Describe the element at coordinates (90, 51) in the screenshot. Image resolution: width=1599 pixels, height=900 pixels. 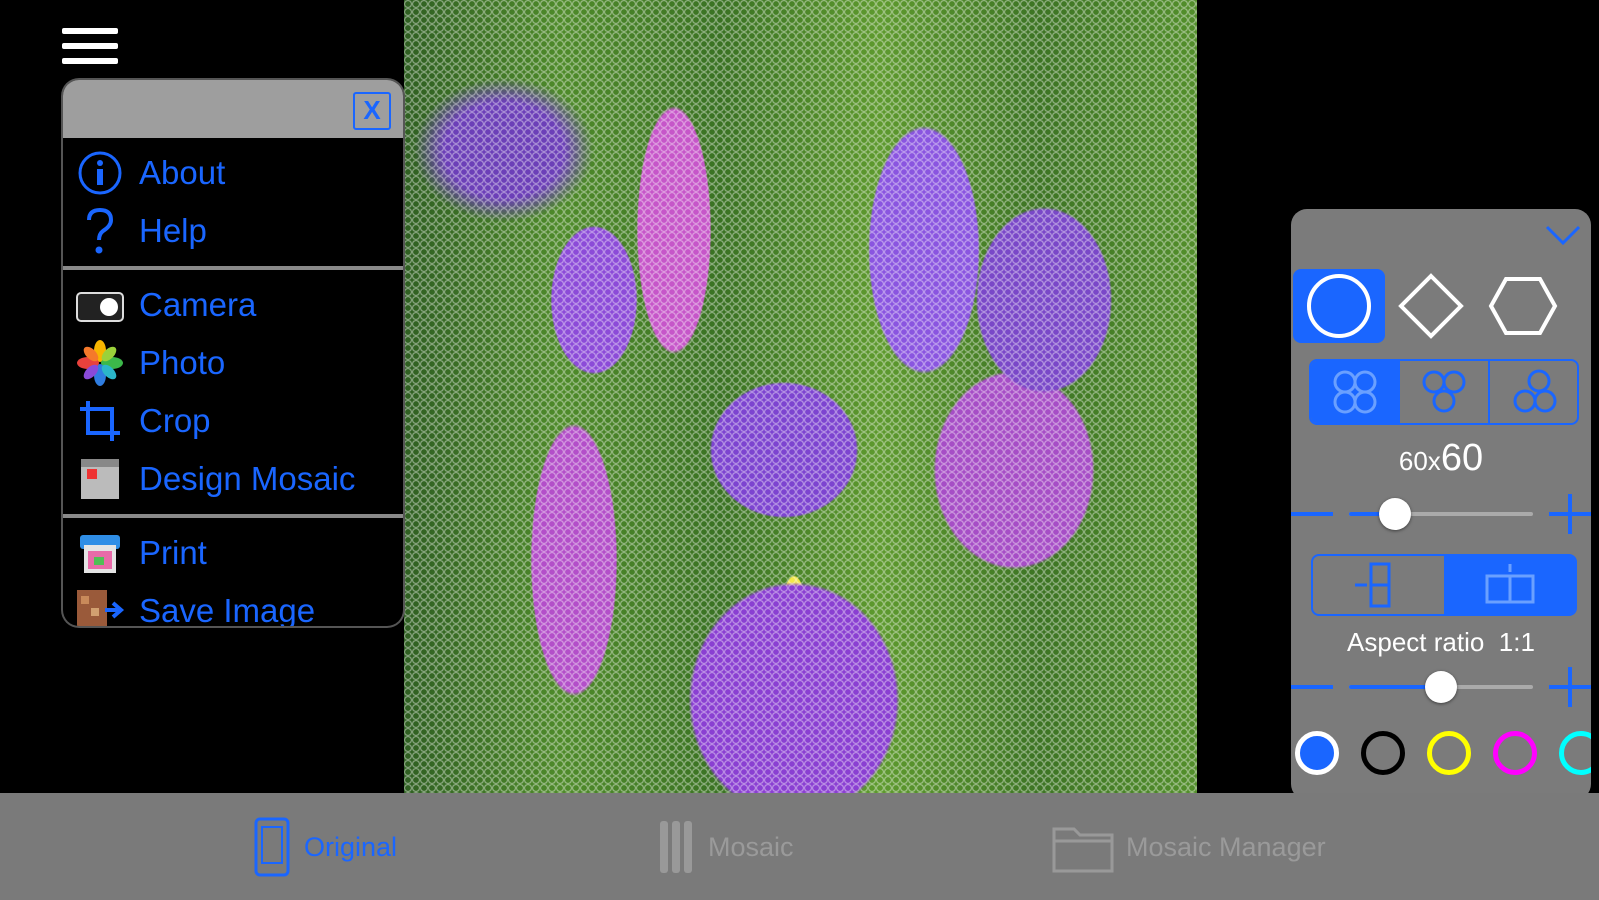
I see `hamburger-menu-icon` at that location.